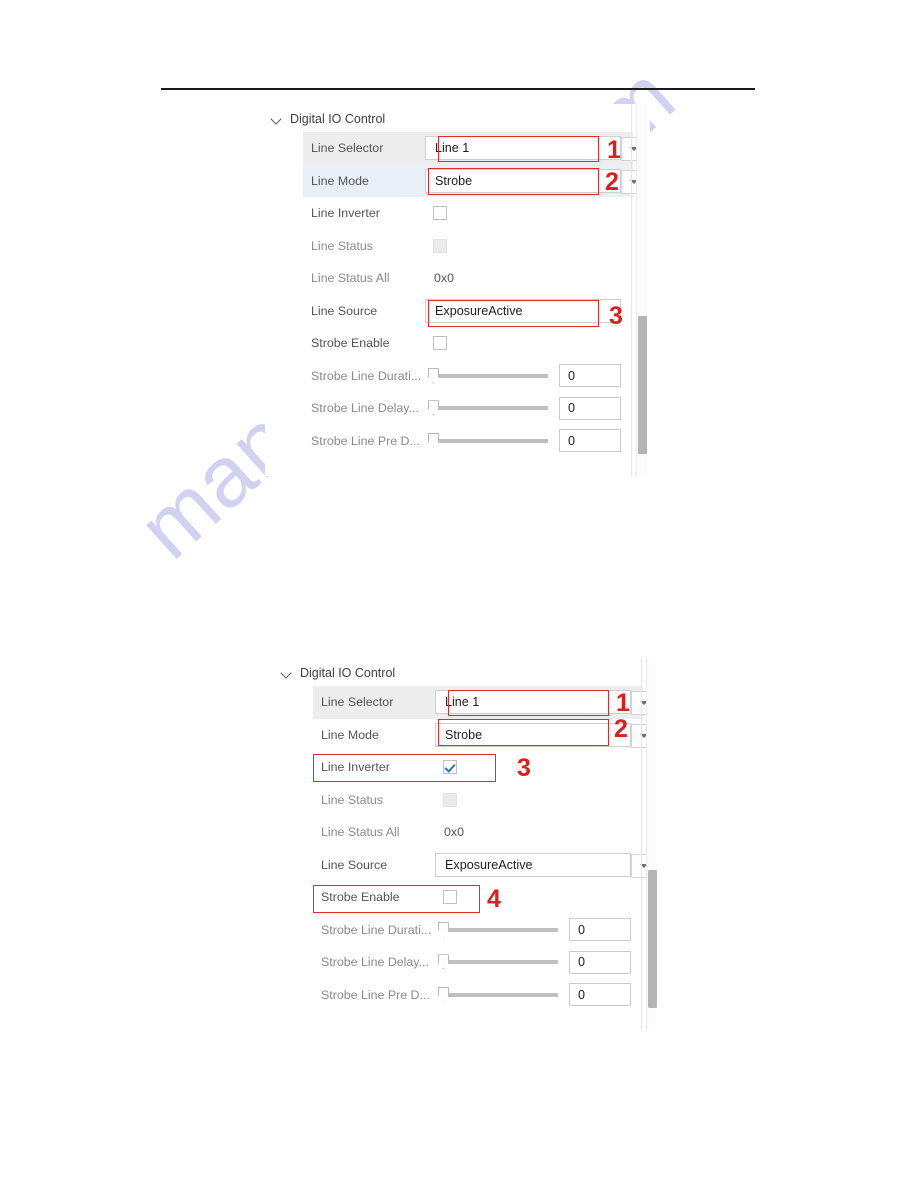 The width and height of the screenshot is (918, 1188). I want to click on label-line-status-all: Line Status All, so click(350, 278).